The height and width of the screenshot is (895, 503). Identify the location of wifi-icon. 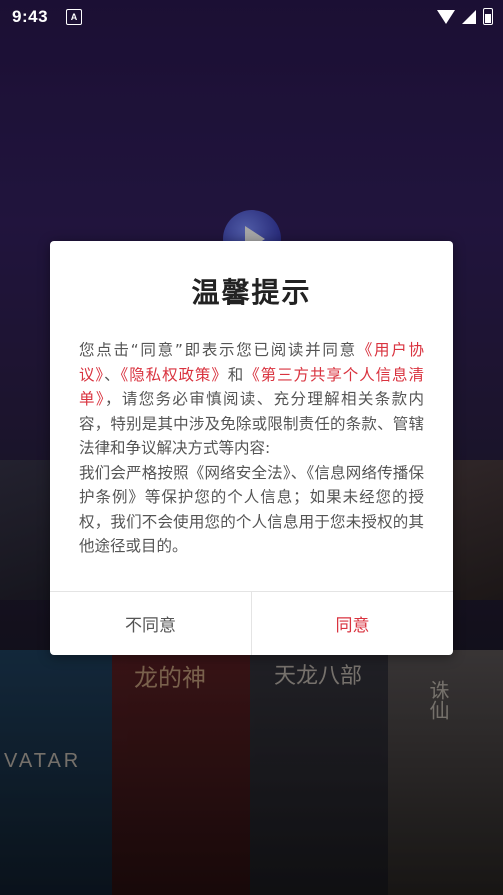
(446, 16).